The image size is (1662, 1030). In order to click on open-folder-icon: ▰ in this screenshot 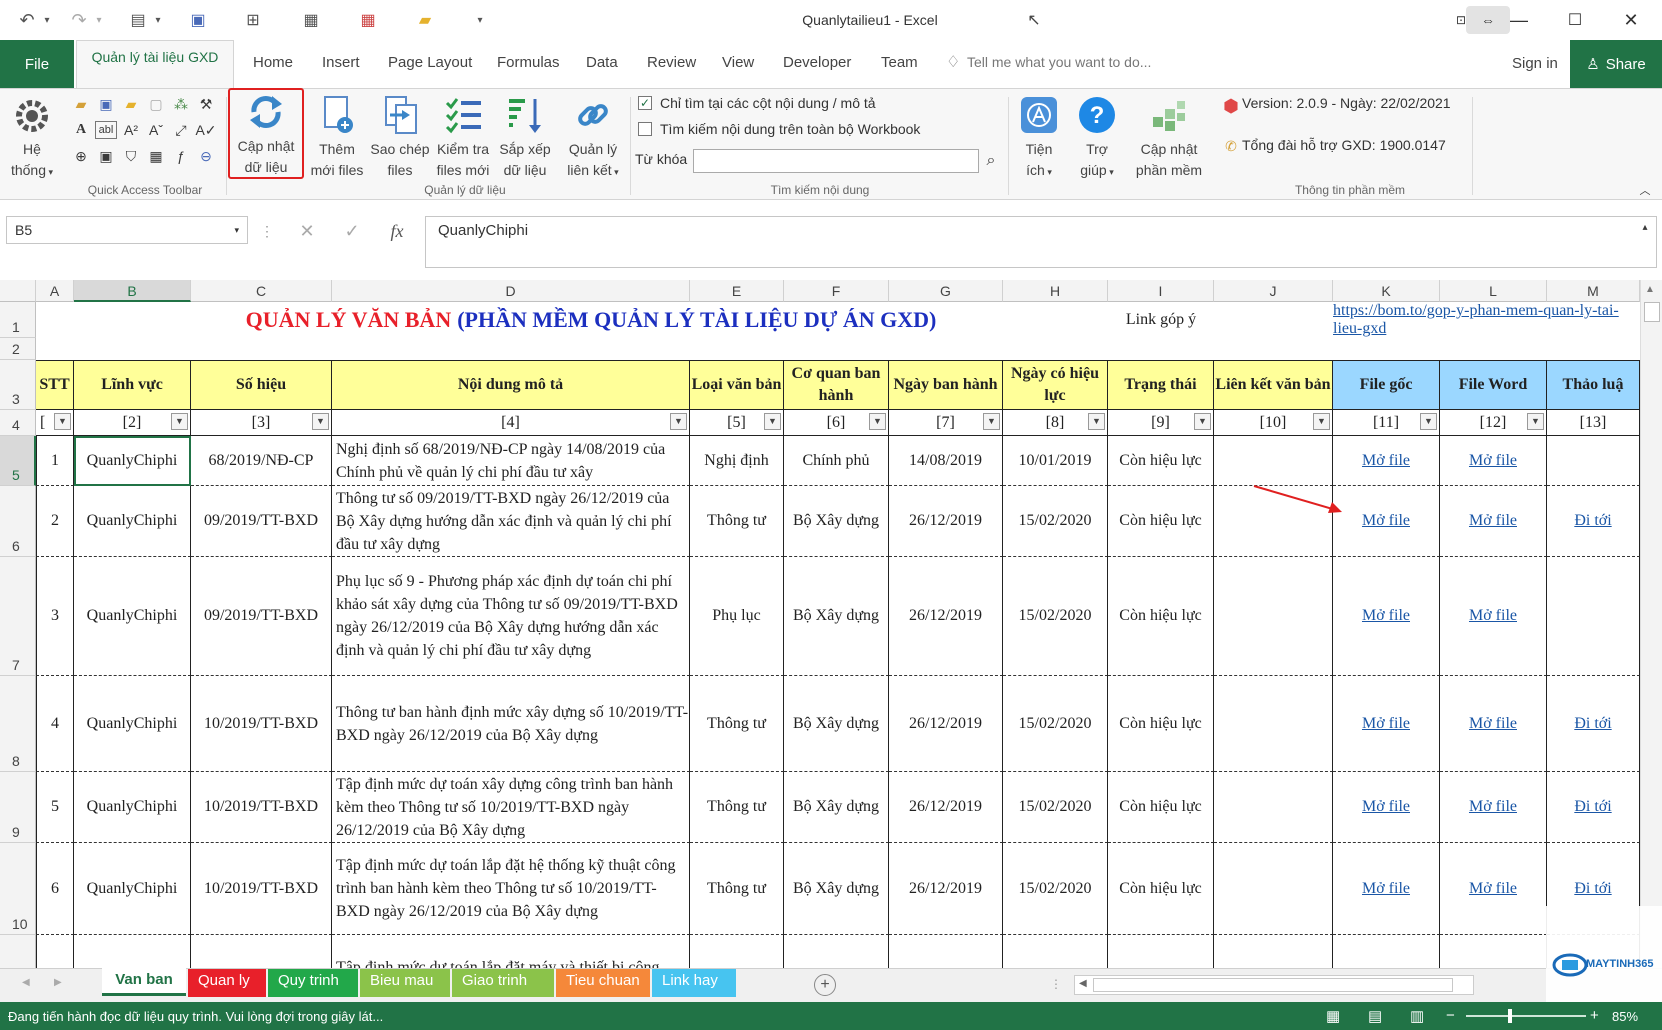, I will do `click(425, 20)`.